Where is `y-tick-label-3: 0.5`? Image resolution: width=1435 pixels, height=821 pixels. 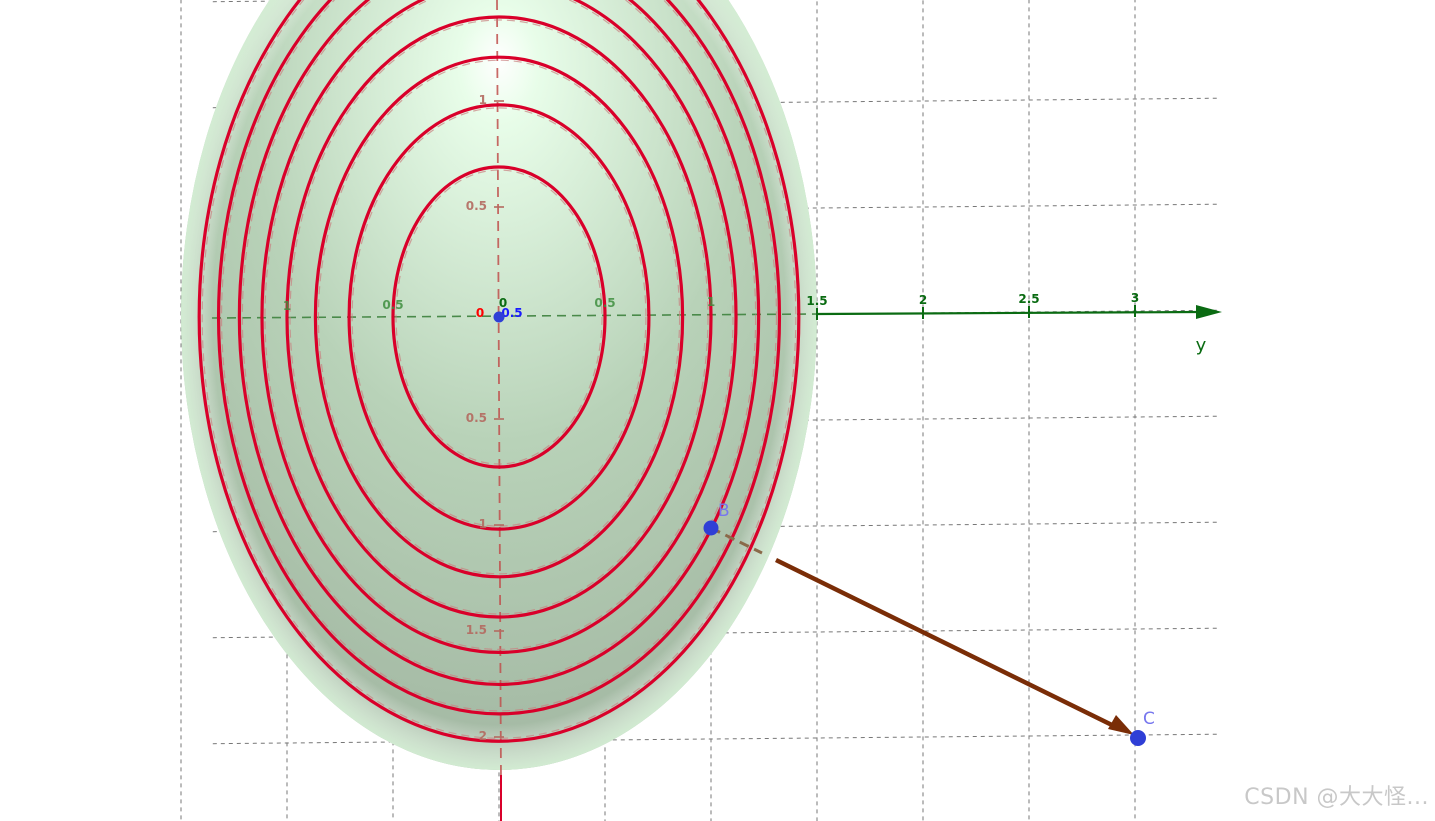 y-tick-label-3: 0.5 is located at coordinates (604, 303).